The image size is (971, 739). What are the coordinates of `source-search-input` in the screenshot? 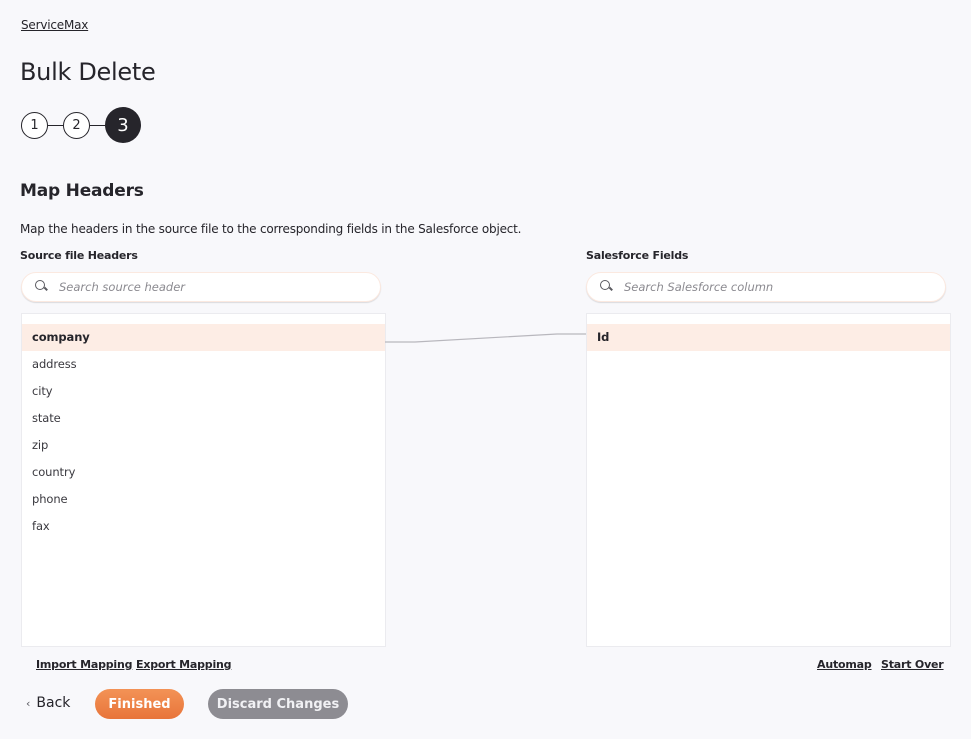 It's located at (204, 287).